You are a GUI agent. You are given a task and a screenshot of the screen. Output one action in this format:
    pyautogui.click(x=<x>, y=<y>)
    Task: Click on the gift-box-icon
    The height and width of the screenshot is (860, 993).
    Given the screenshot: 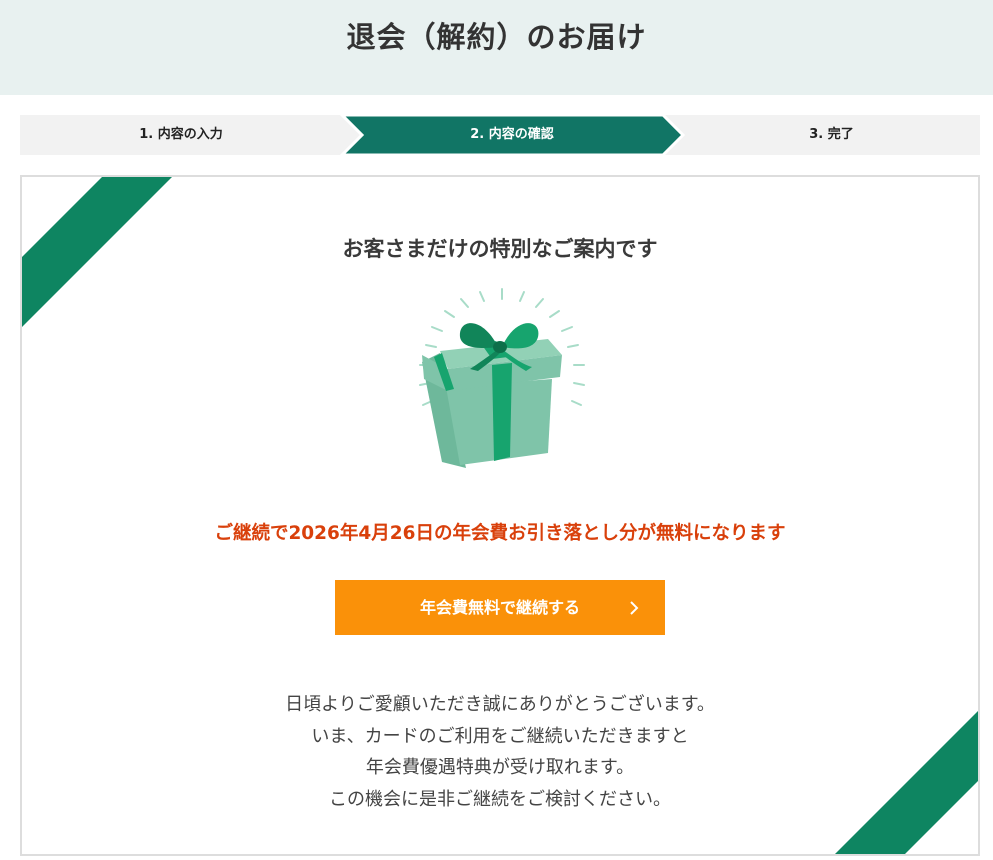 What is the action you would take?
    pyautogui.click(x=502, y=378)
    